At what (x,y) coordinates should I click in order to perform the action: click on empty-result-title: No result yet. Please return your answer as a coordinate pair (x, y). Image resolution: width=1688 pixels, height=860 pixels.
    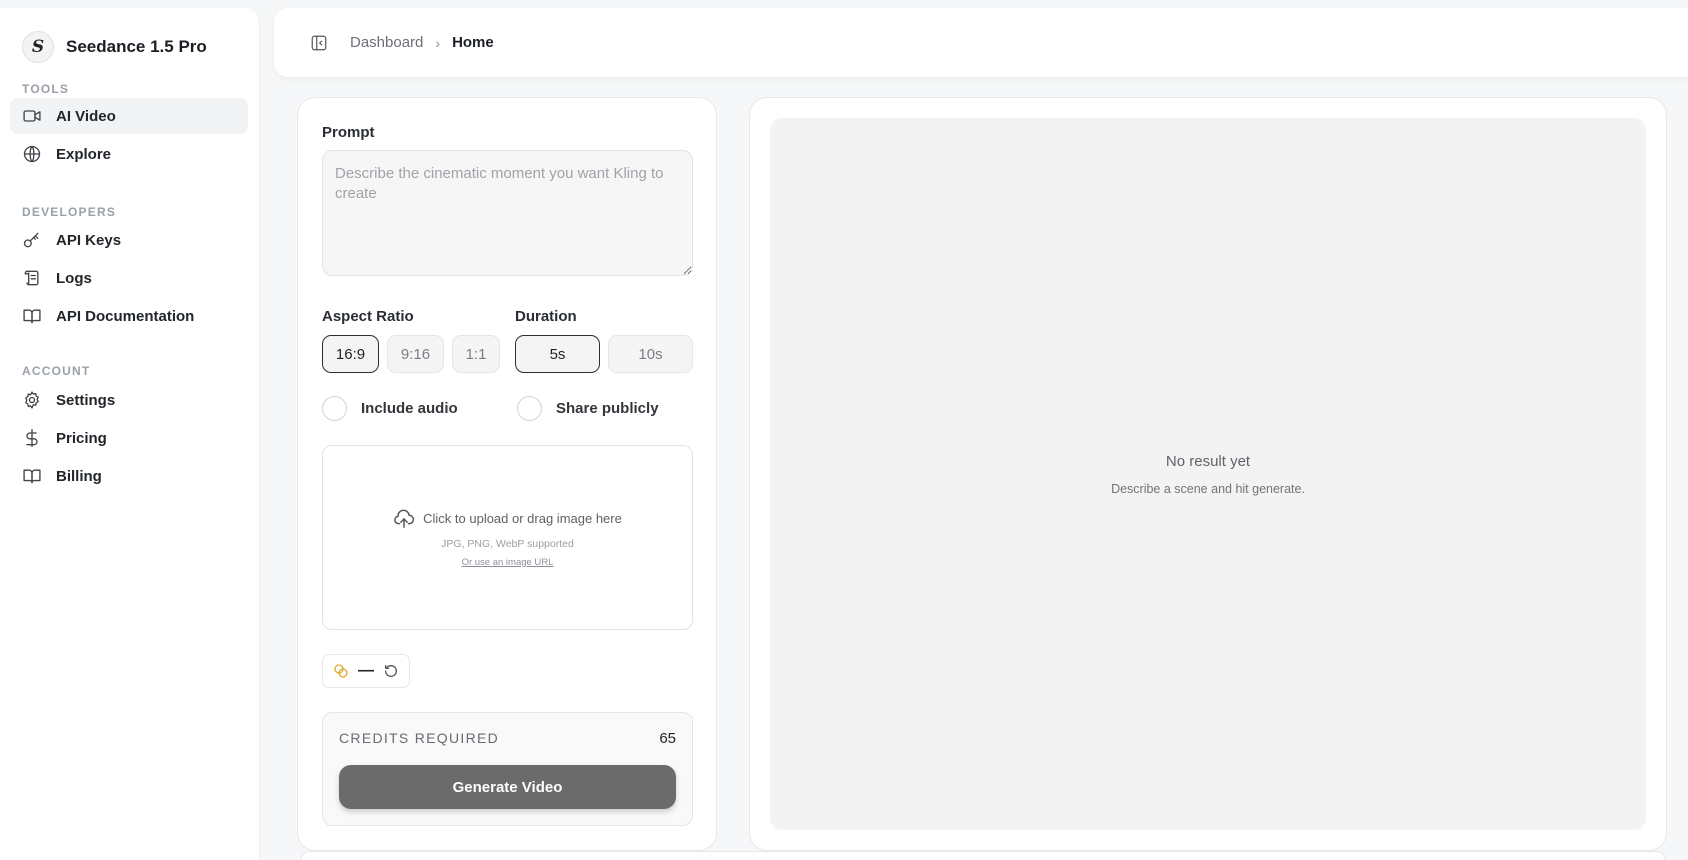
    Looking at the image, I should click on (1208, 461).